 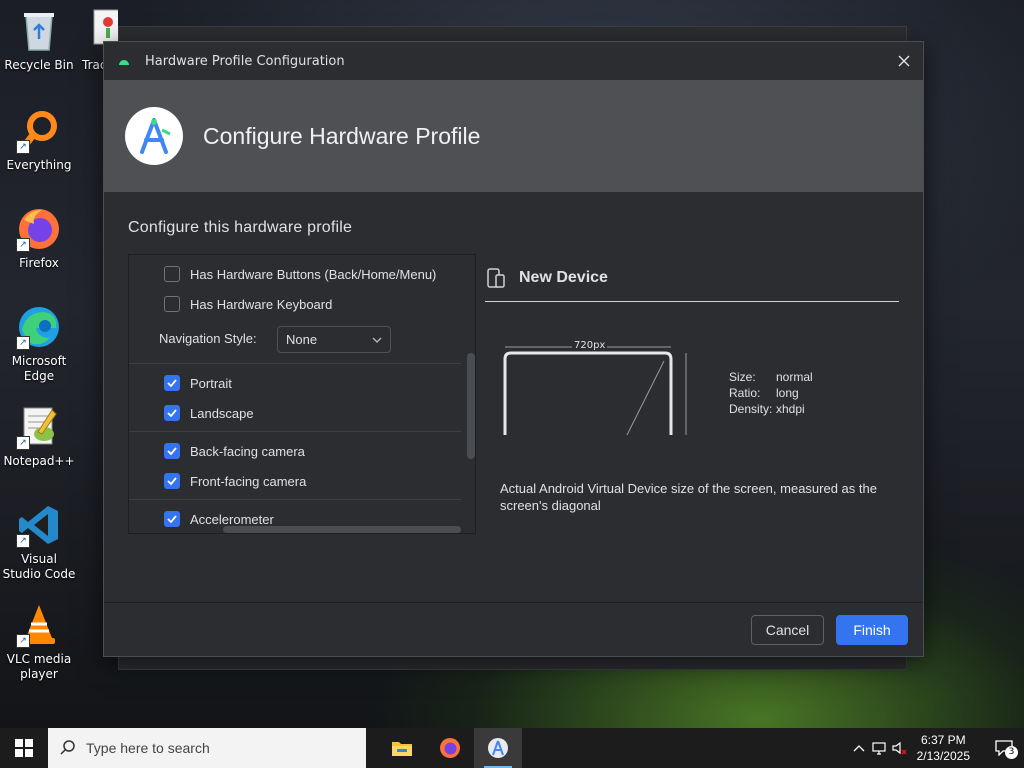 What do you see at coordinates (943, 756) in the screenshot?
I see `clock-date: 2/13/2025` at bounding box center [943, 756].